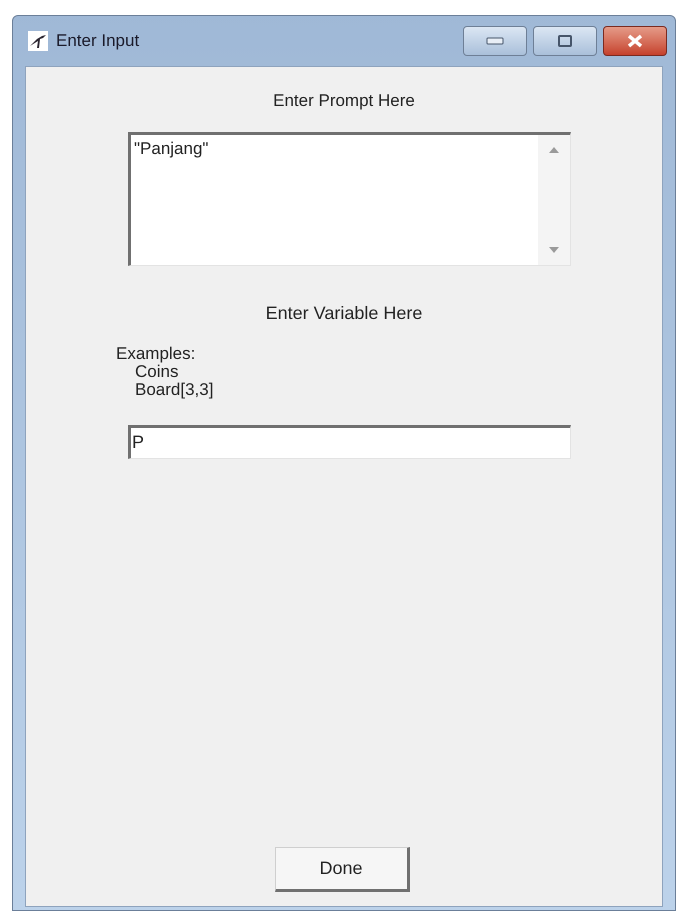 Image resolution: width=676 pixels, height=911 pixels. I want to click on done-button: Done, so click(342, 869).